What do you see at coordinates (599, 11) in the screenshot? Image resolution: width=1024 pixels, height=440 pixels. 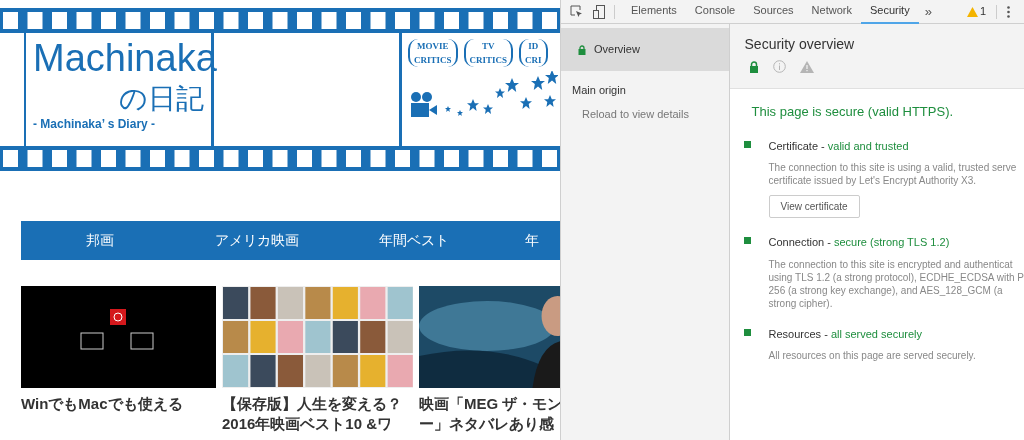 I see `device-icon` at bounding box center [599, 11].